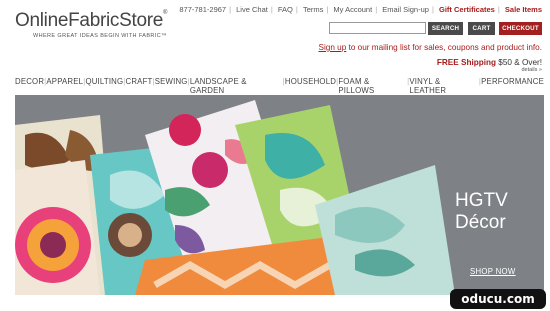  I want to click on my-account-link: My Account, so click(352, 9).